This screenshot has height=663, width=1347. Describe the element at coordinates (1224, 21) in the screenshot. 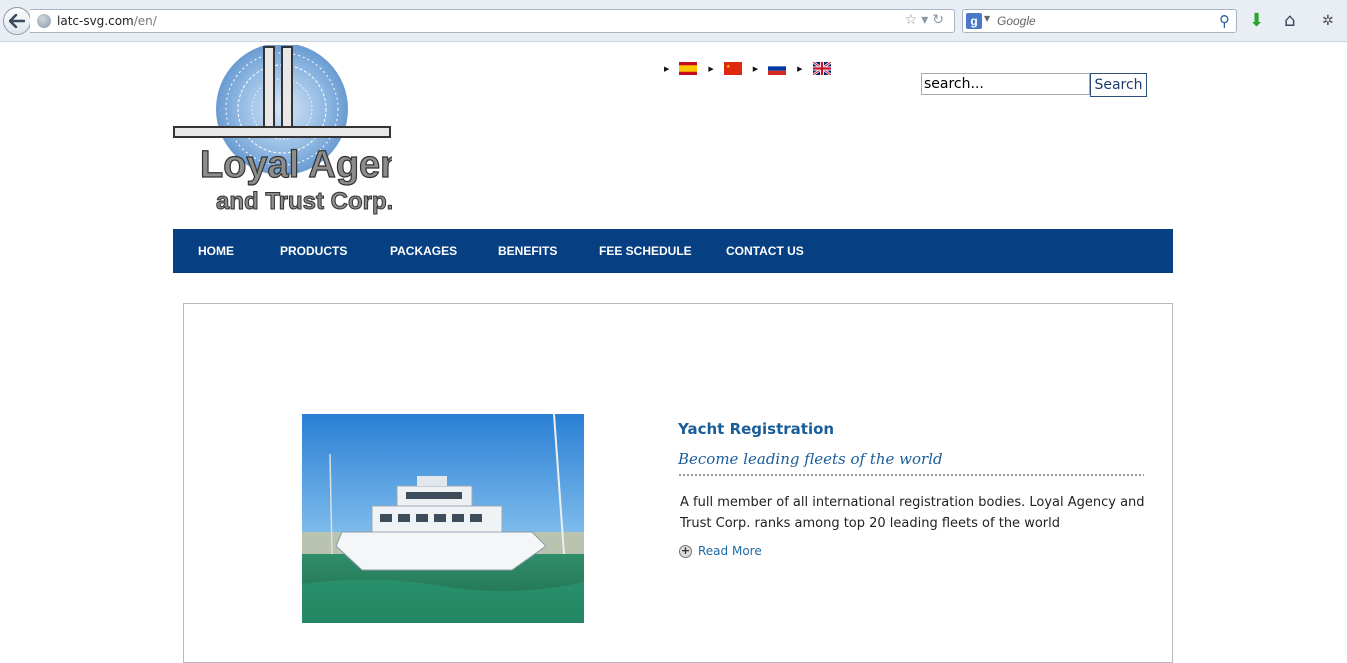

I see `magnifier-icon: ⚲` at that location.